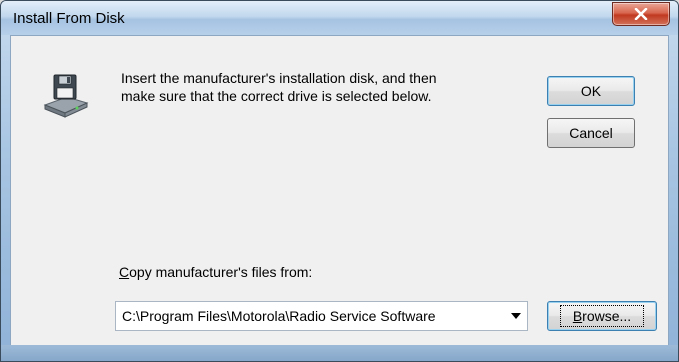 The height and width of the screenshot is (362, 679). I want to click on copy-from-label-rest: opy manufacturer's files from:, so click(221, 272).